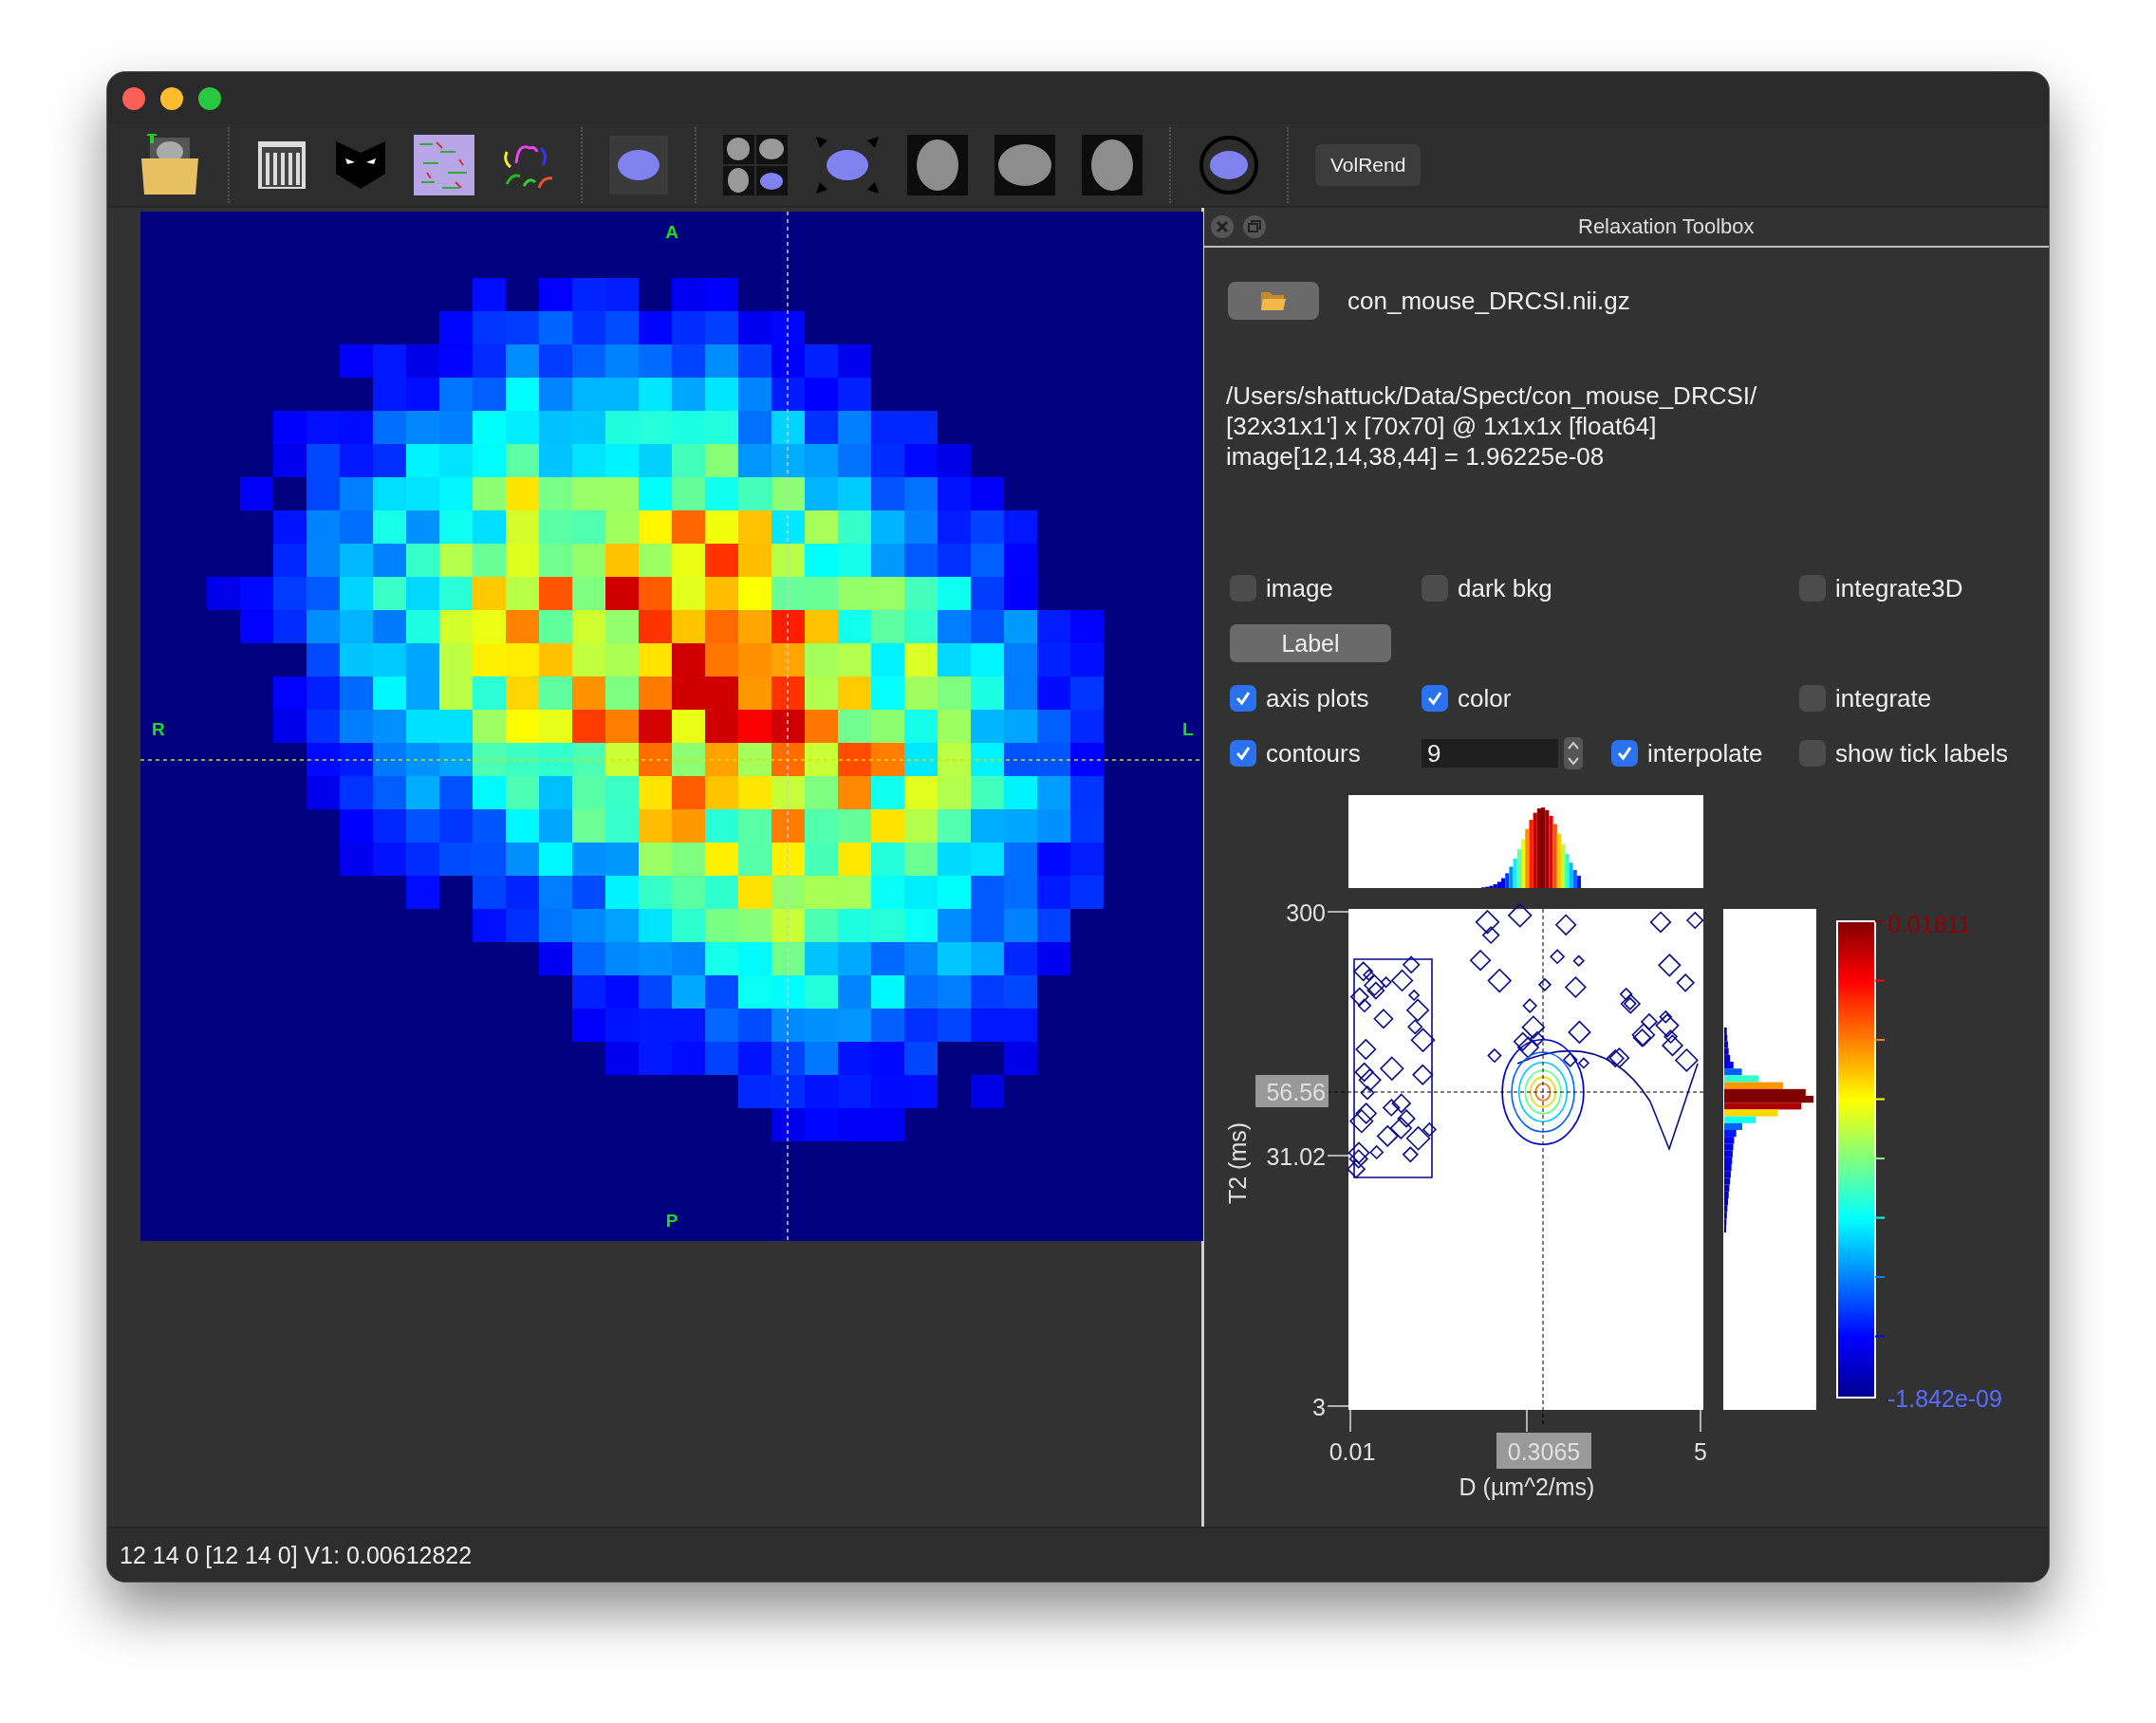 Image resolution: width=2156 pixels, height=1723 pixels. Describe the element at coordinates (638, 165) in the screenshot. I see `brain-icon` at that location.